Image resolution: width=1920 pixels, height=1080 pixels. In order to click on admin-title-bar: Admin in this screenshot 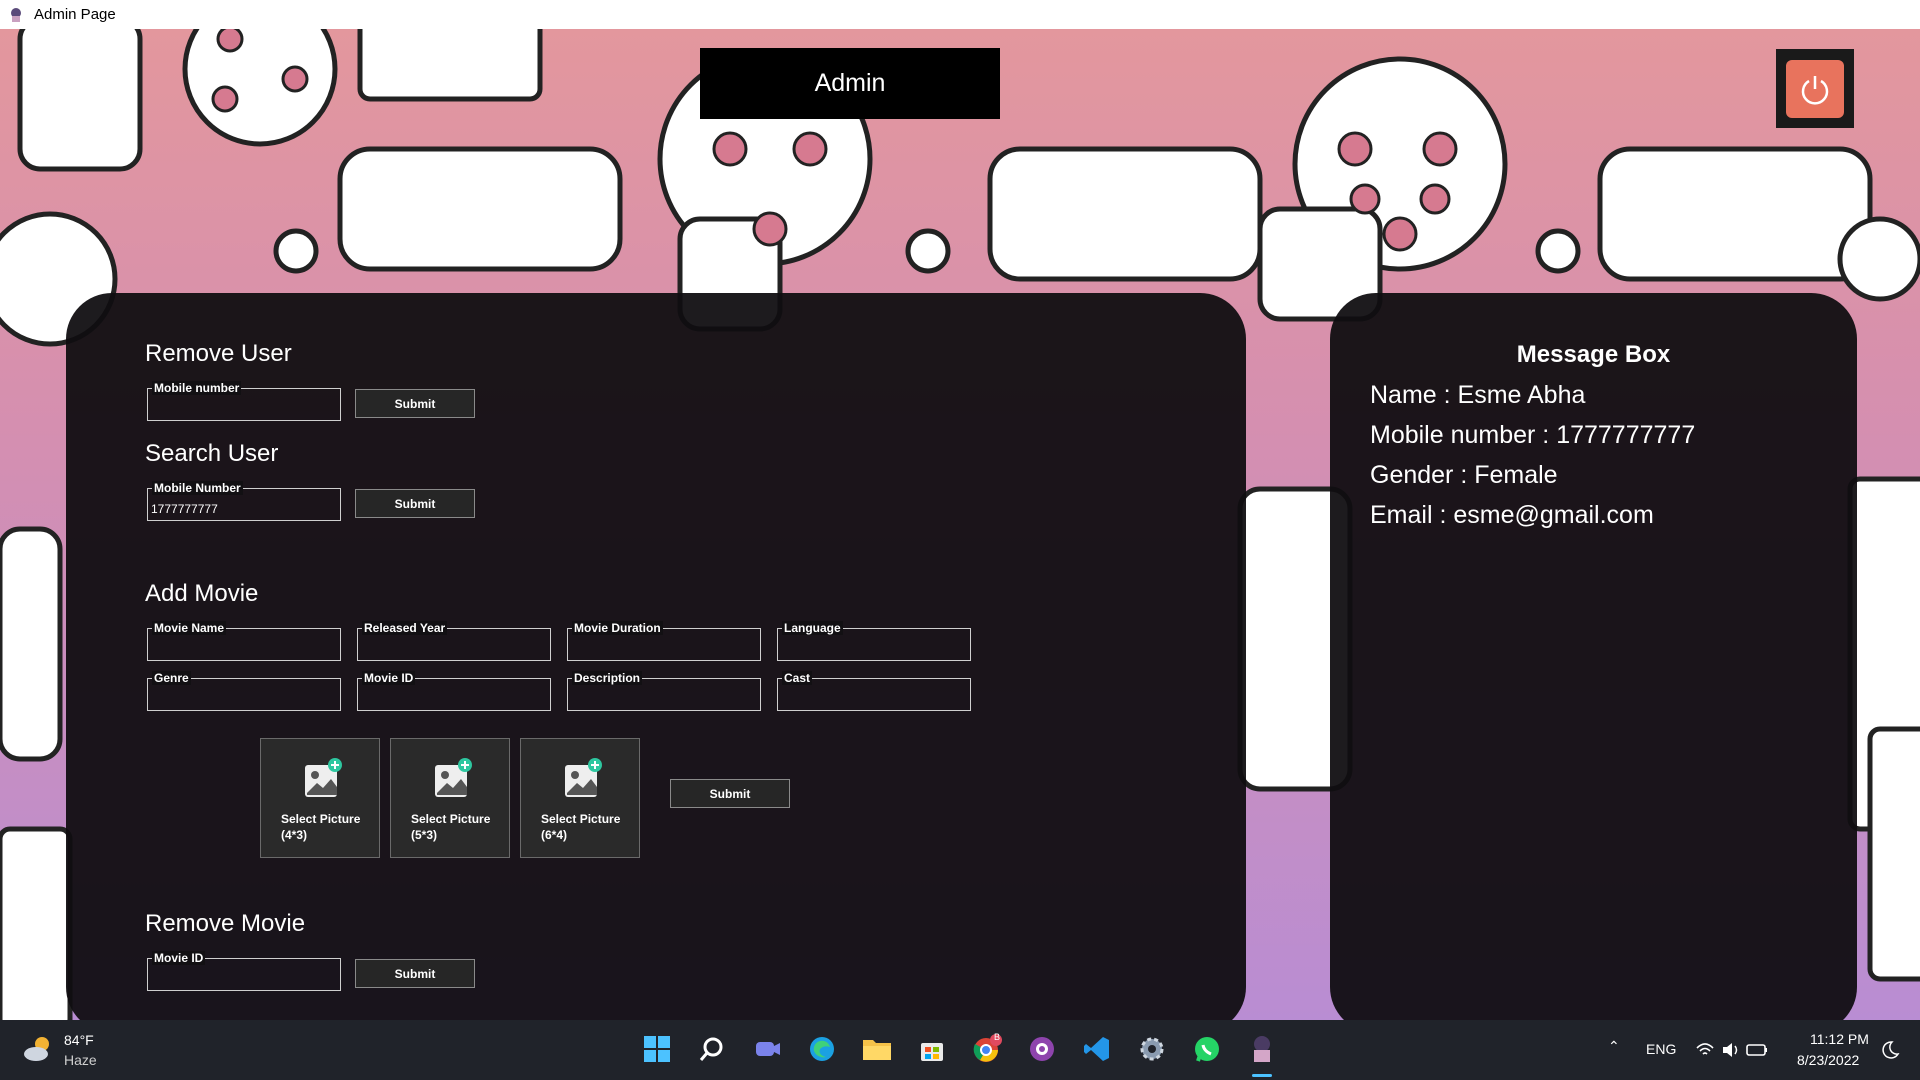, I will do `click(850, 83)`.